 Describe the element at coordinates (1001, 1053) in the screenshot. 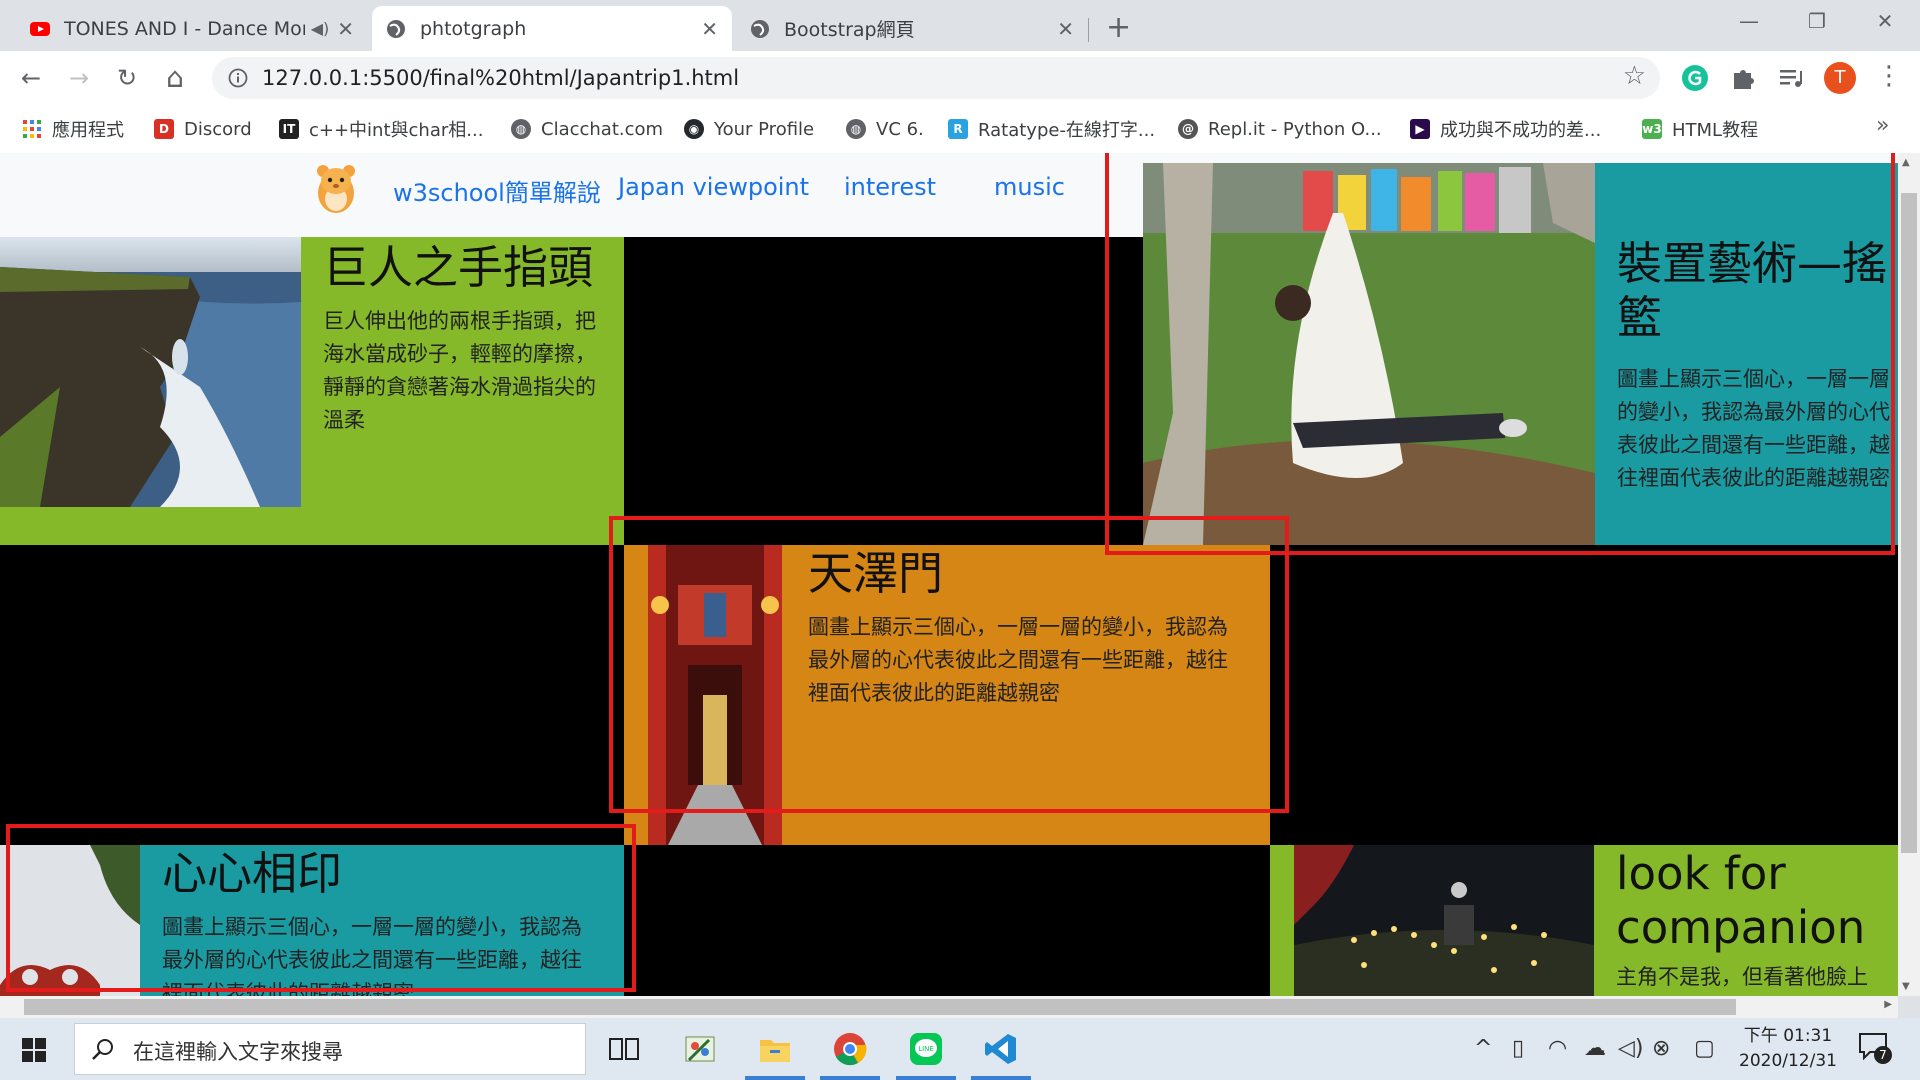

I see `vscode-icon` at that location.